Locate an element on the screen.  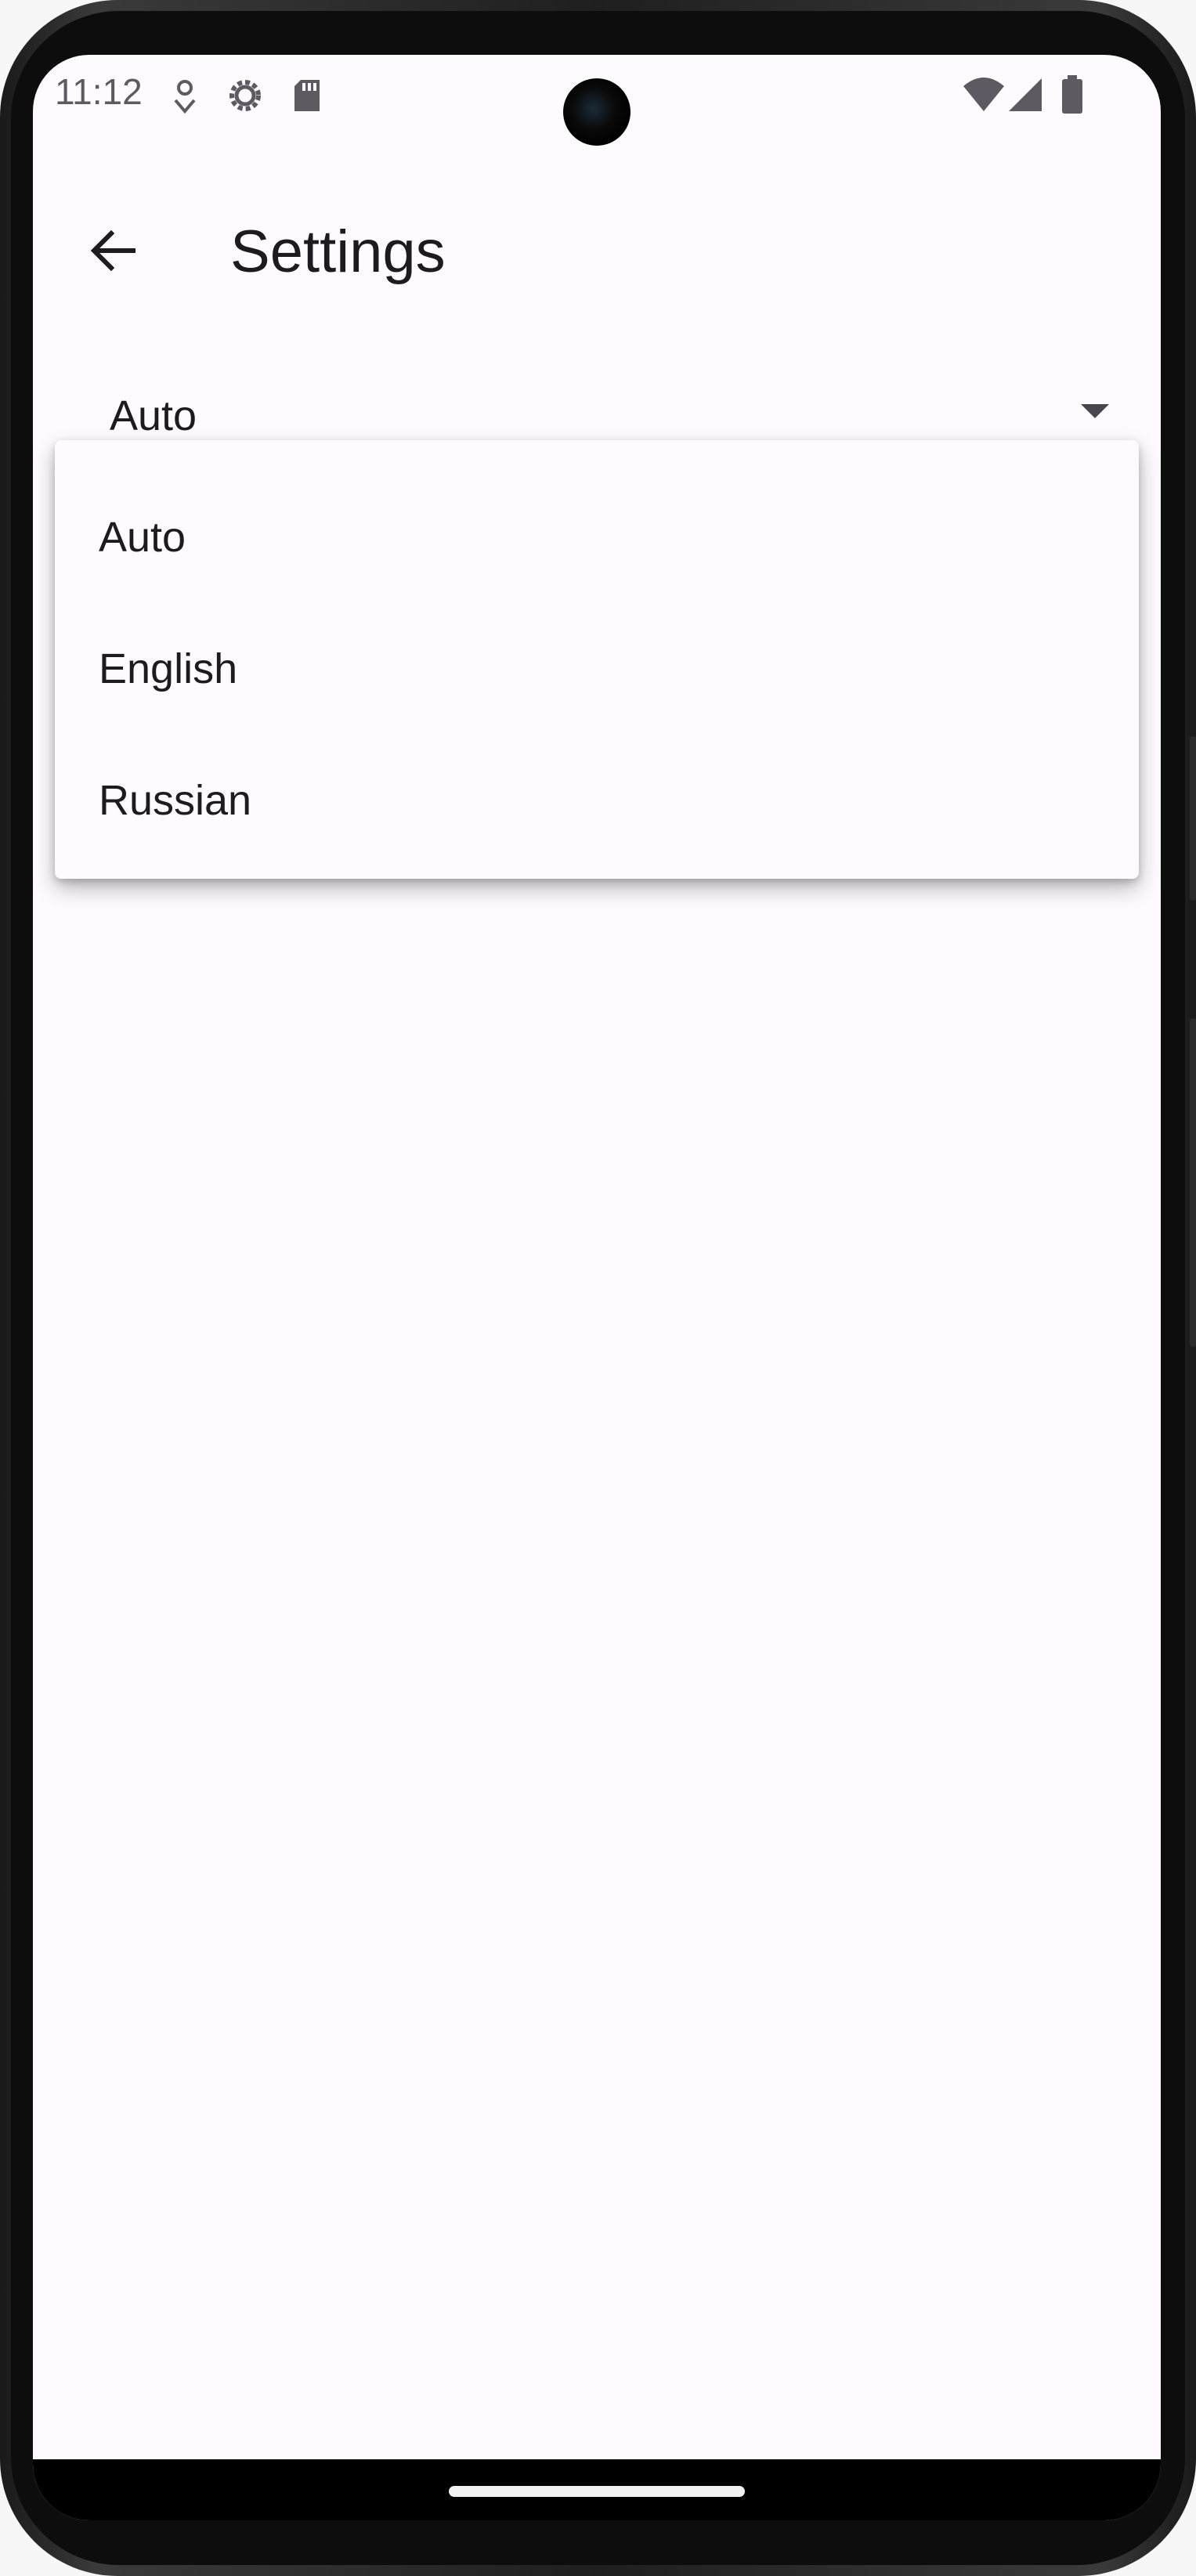
menu-item-auto: Auto is located at coordinates (597, 537).